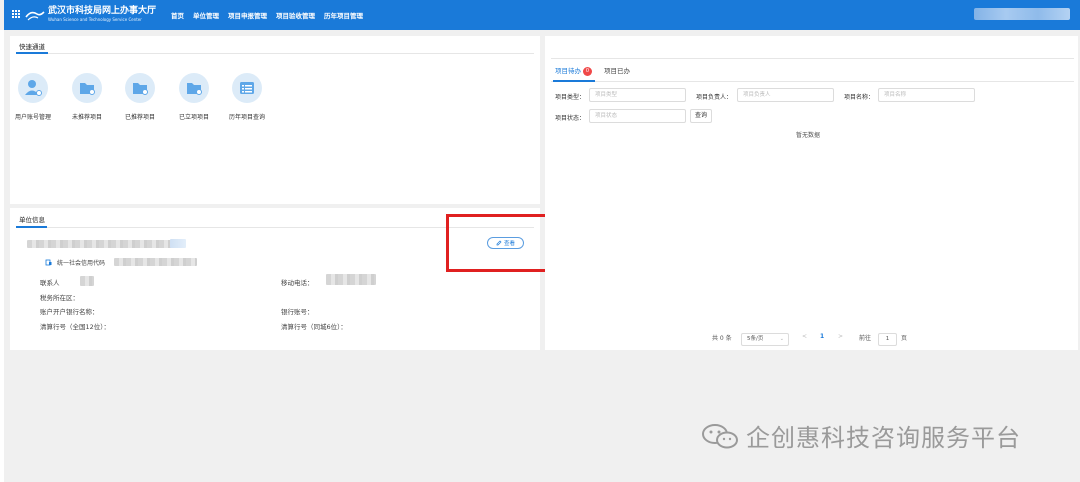  I want to click on empty-state-text: 暂无数据, so click(808, 135).